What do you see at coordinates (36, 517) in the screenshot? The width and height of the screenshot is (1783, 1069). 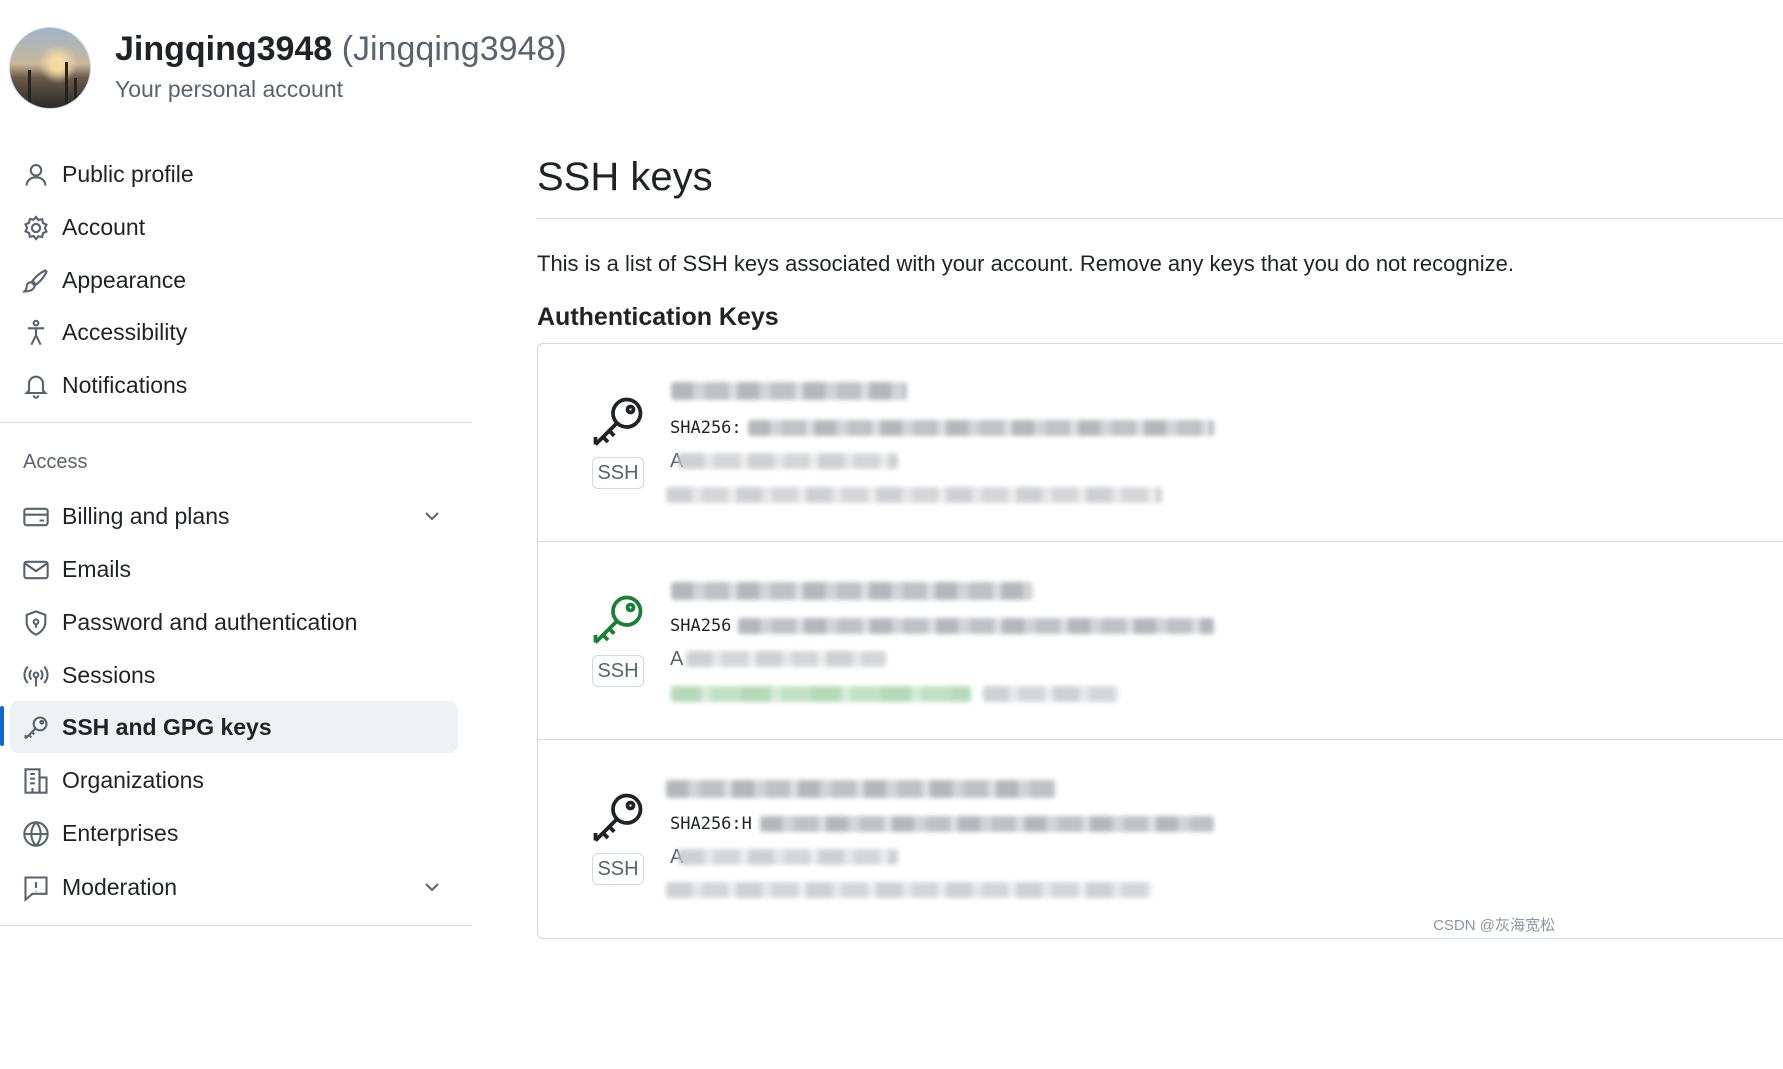 I see `credit-card-icon` at bounding box center [36, 517].